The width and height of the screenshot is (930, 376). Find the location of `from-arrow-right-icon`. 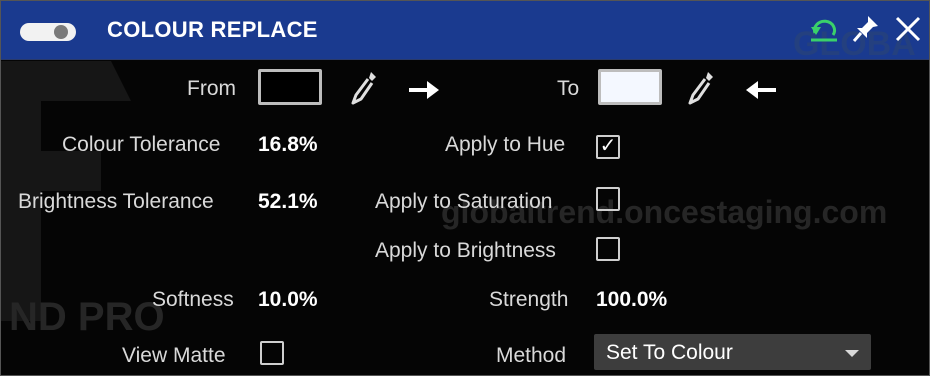

from-arrow-right-icon is located at coordinates (424, 90).